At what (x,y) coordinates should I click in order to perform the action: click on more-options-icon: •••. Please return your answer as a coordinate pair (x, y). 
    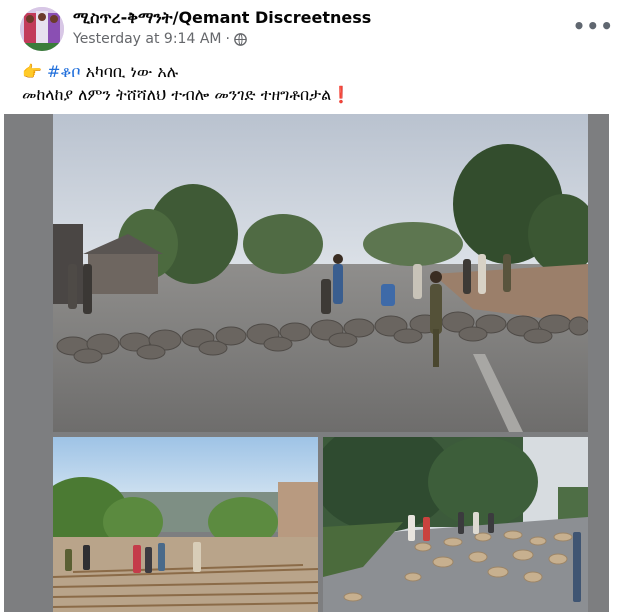
    Looking at the image, I should click on (593, 26).